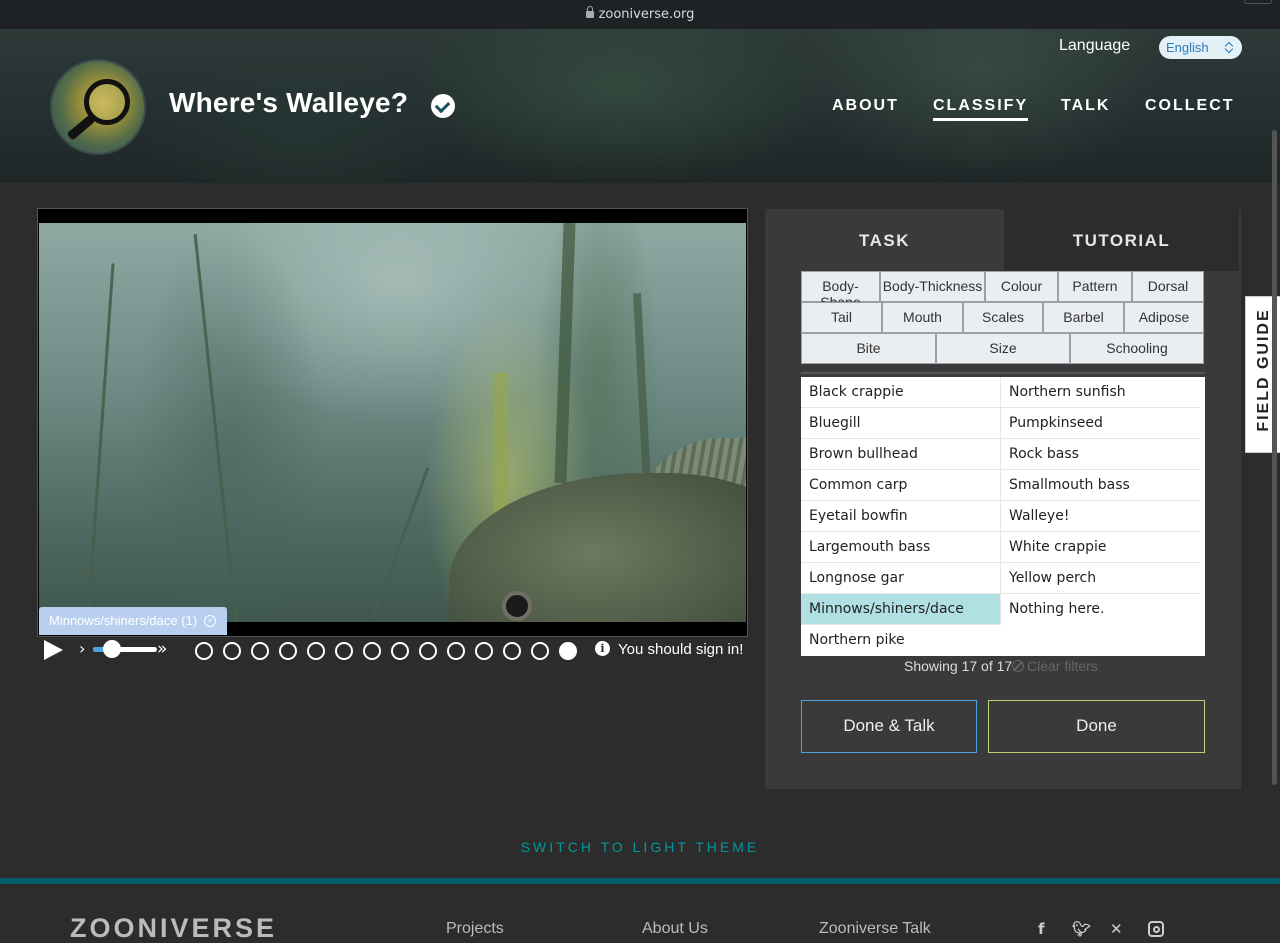  I want to click on nav-collect: COLLECT, so click(1190, 106).